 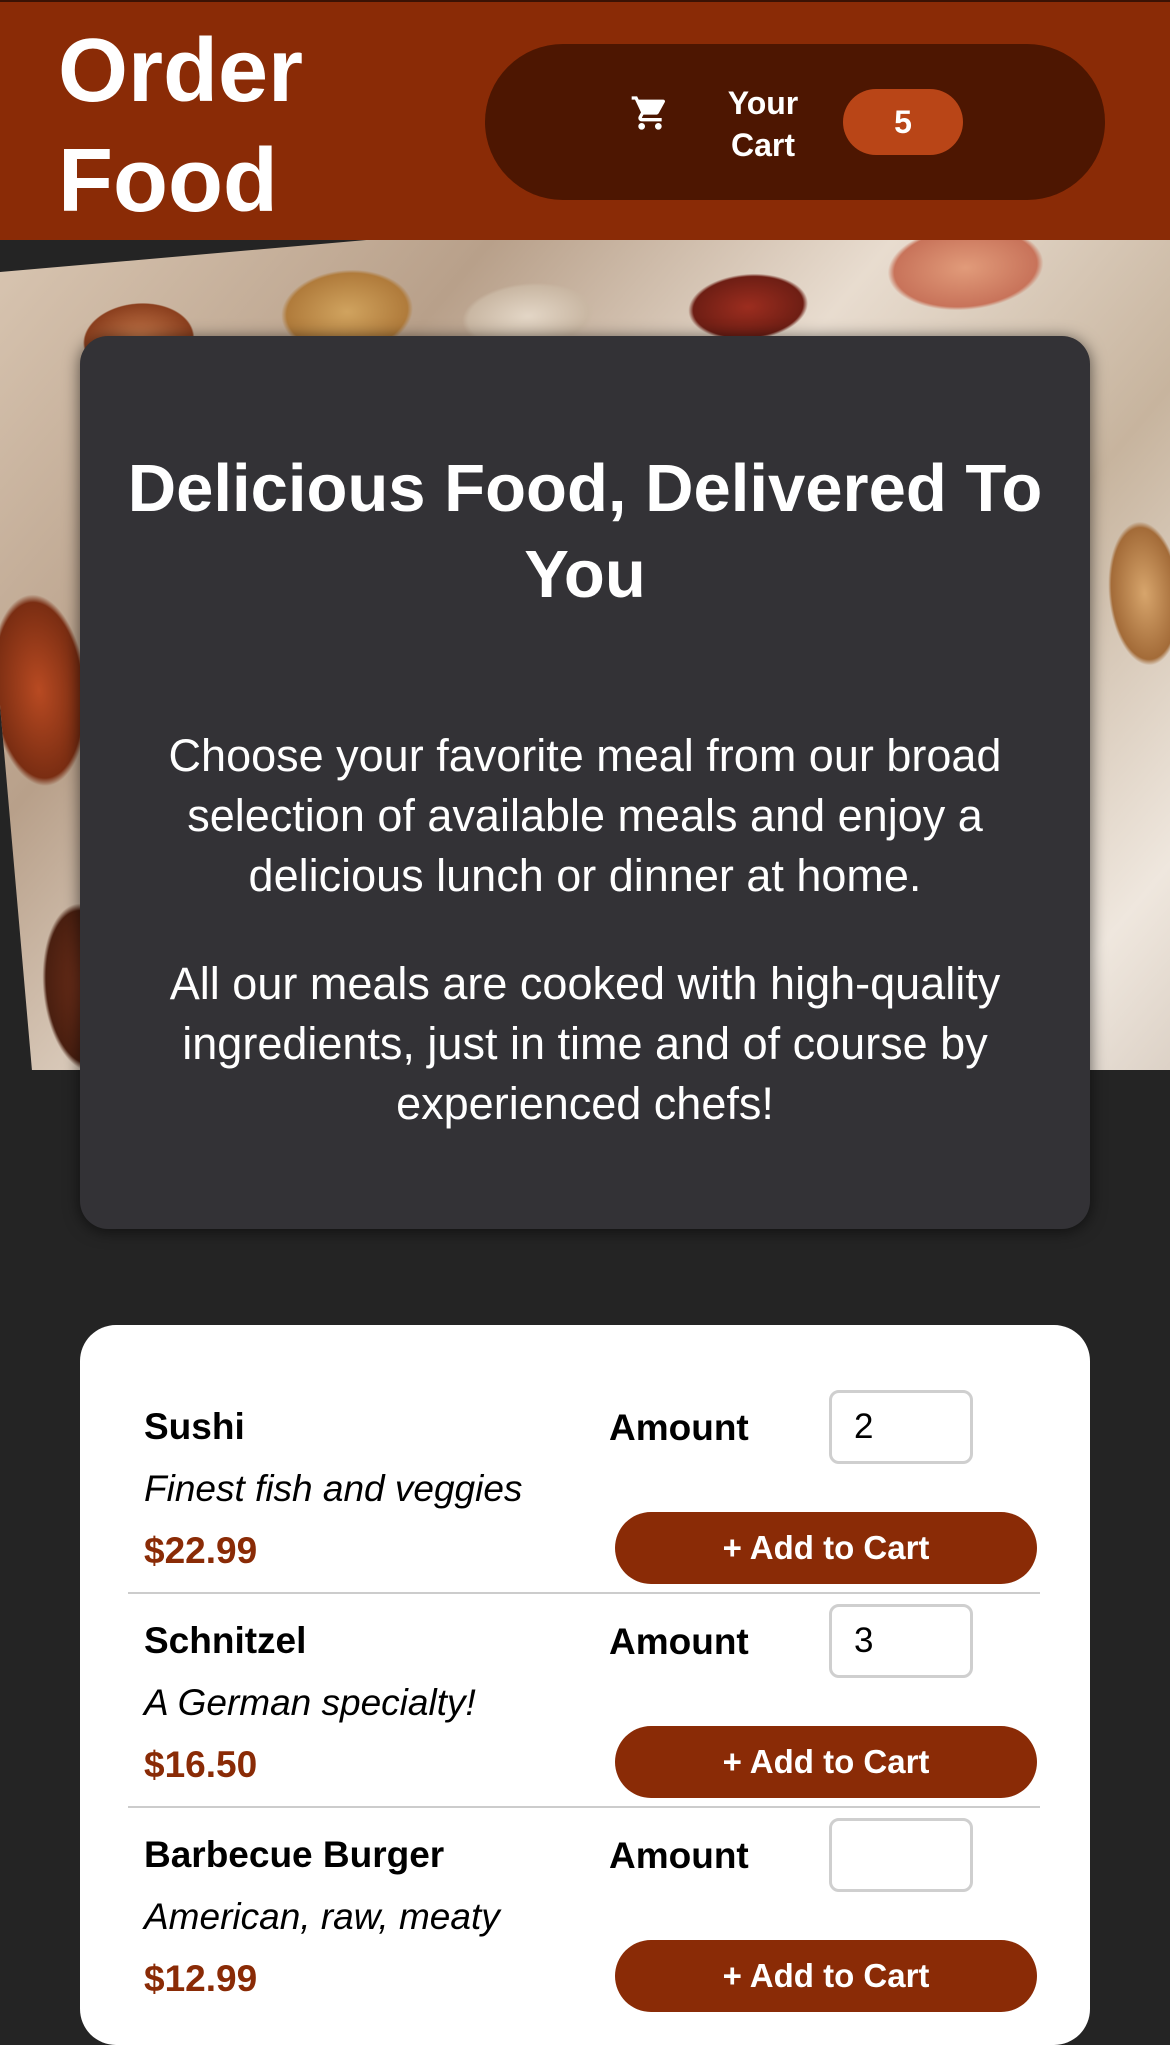 What do you see at coordinates (225, 1640) in the screenshot?
I see `meal-name: Schnitzel` at bounding box center [225, 1640].